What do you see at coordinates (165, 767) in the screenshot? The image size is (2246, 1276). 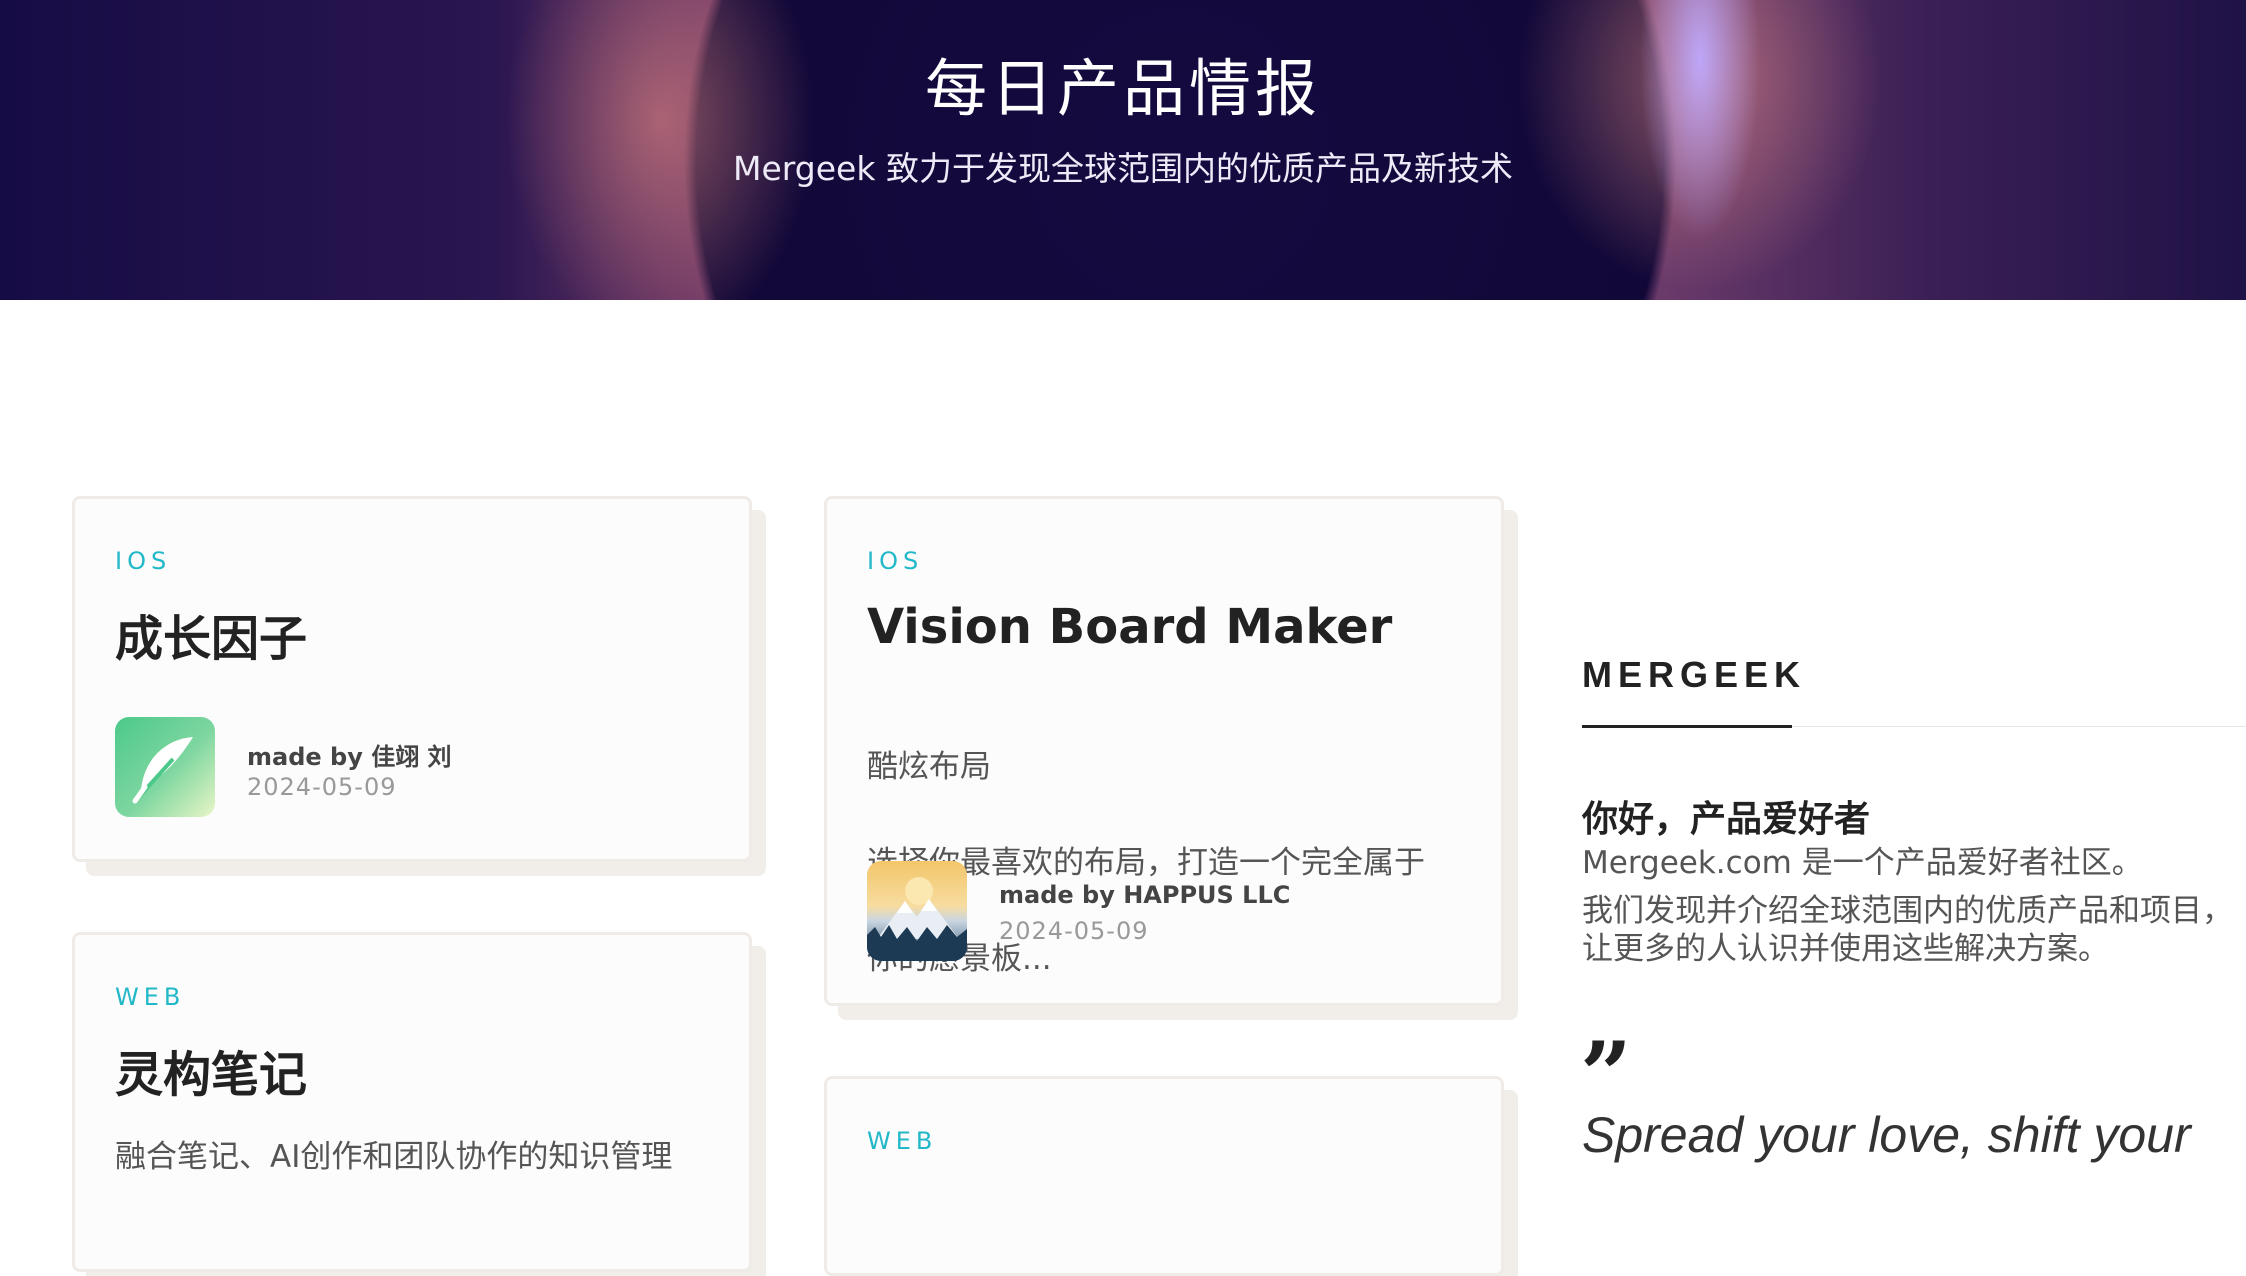 I see `feather-icon` at bounding box center [165, 767].